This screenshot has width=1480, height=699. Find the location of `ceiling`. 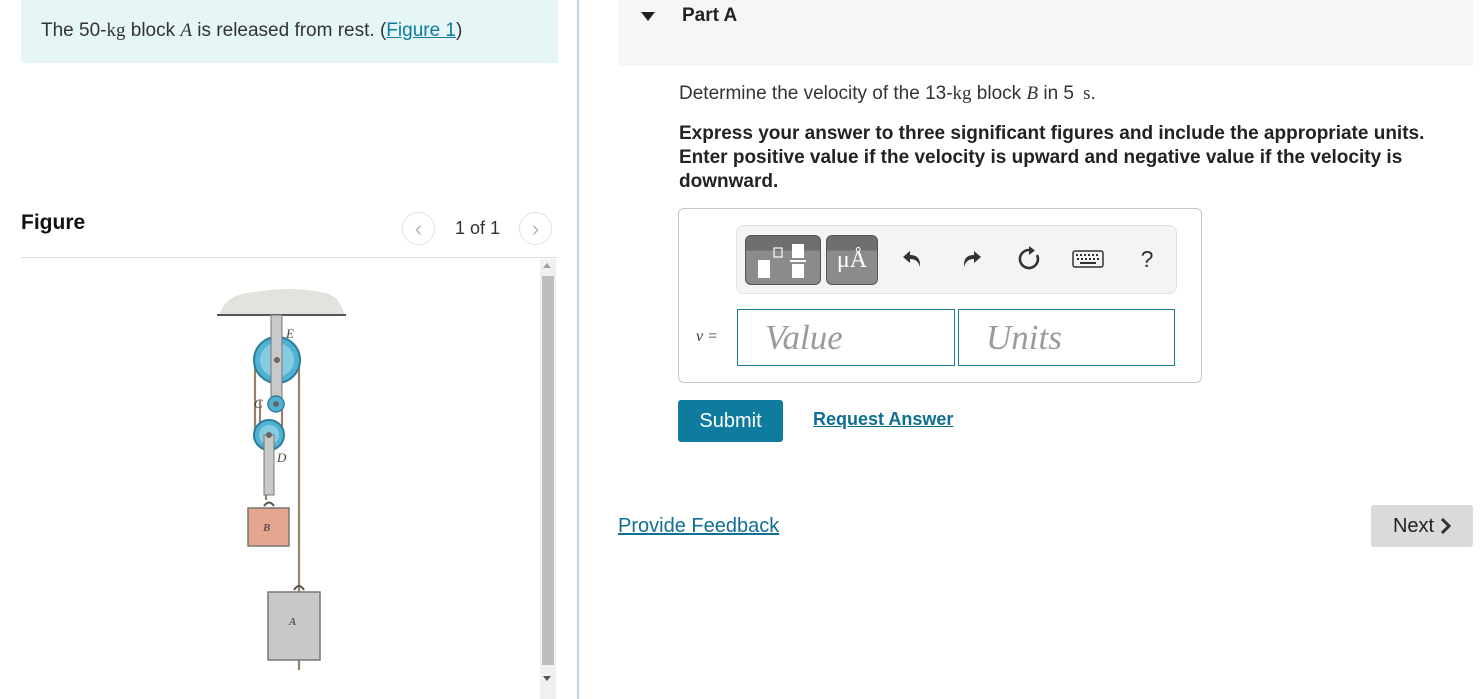

ceiling is located at coordinates (281, 302).